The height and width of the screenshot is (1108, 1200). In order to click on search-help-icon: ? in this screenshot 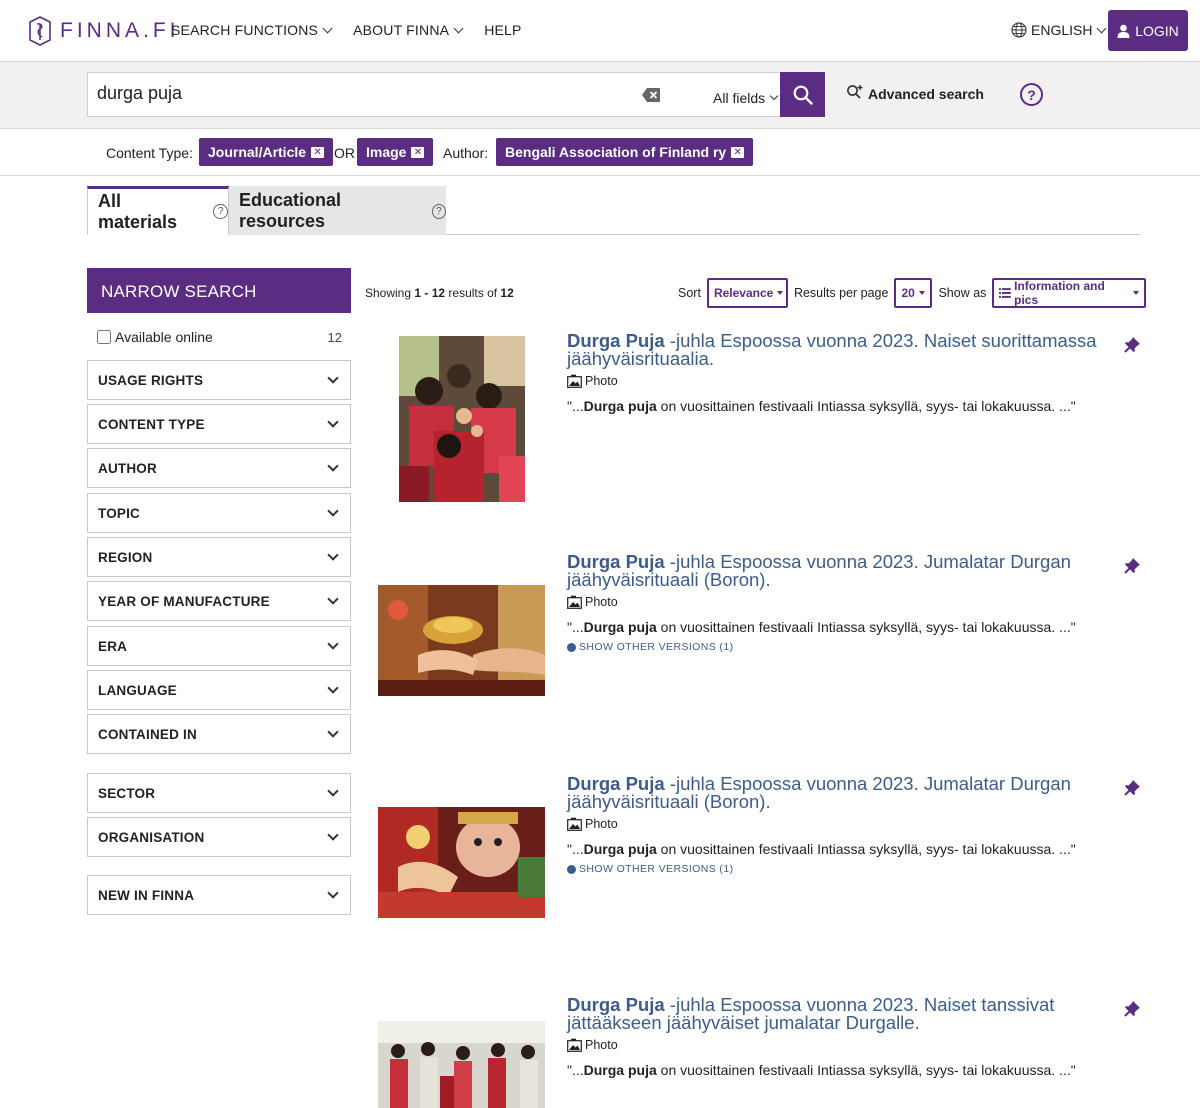, I will do `click(1031, 94)`.